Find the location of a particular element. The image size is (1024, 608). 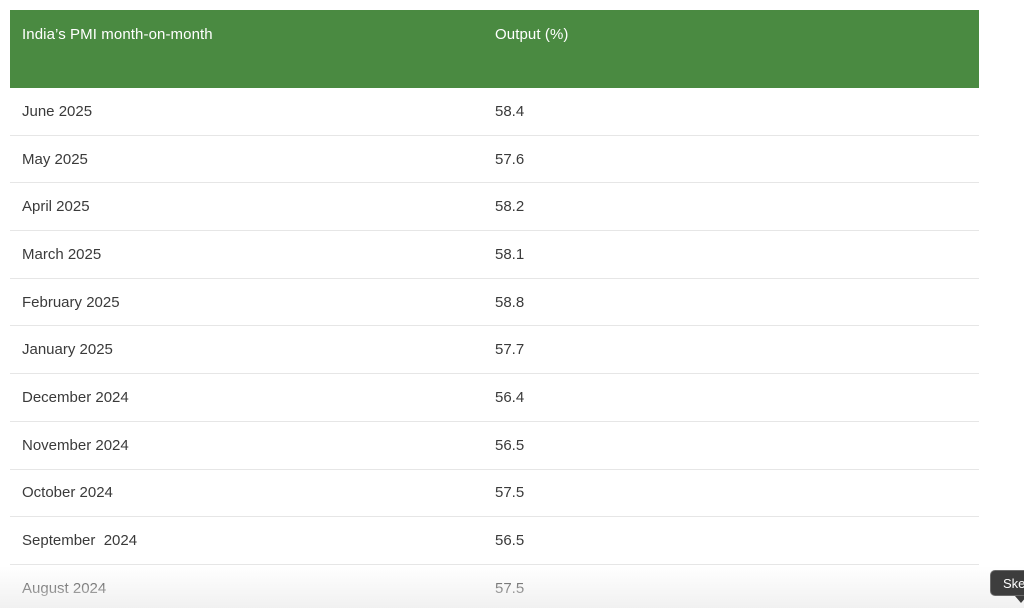

table-row: September 2024 56.5 is located at coordinates (494, 541).